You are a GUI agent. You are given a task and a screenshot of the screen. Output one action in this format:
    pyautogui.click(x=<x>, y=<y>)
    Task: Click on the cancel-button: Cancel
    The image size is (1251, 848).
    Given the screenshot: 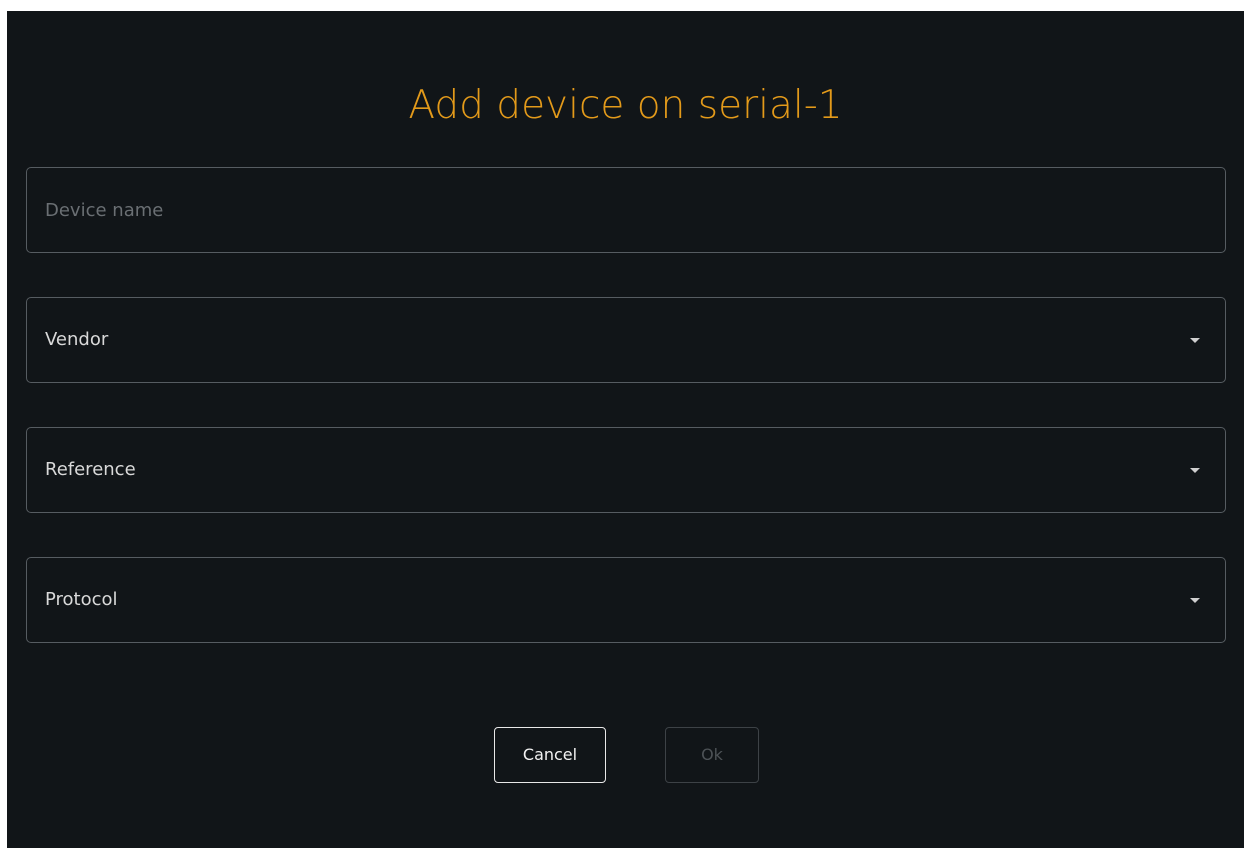 What is the action you would take?
    pyautogui.click(x=550, y=755)
    